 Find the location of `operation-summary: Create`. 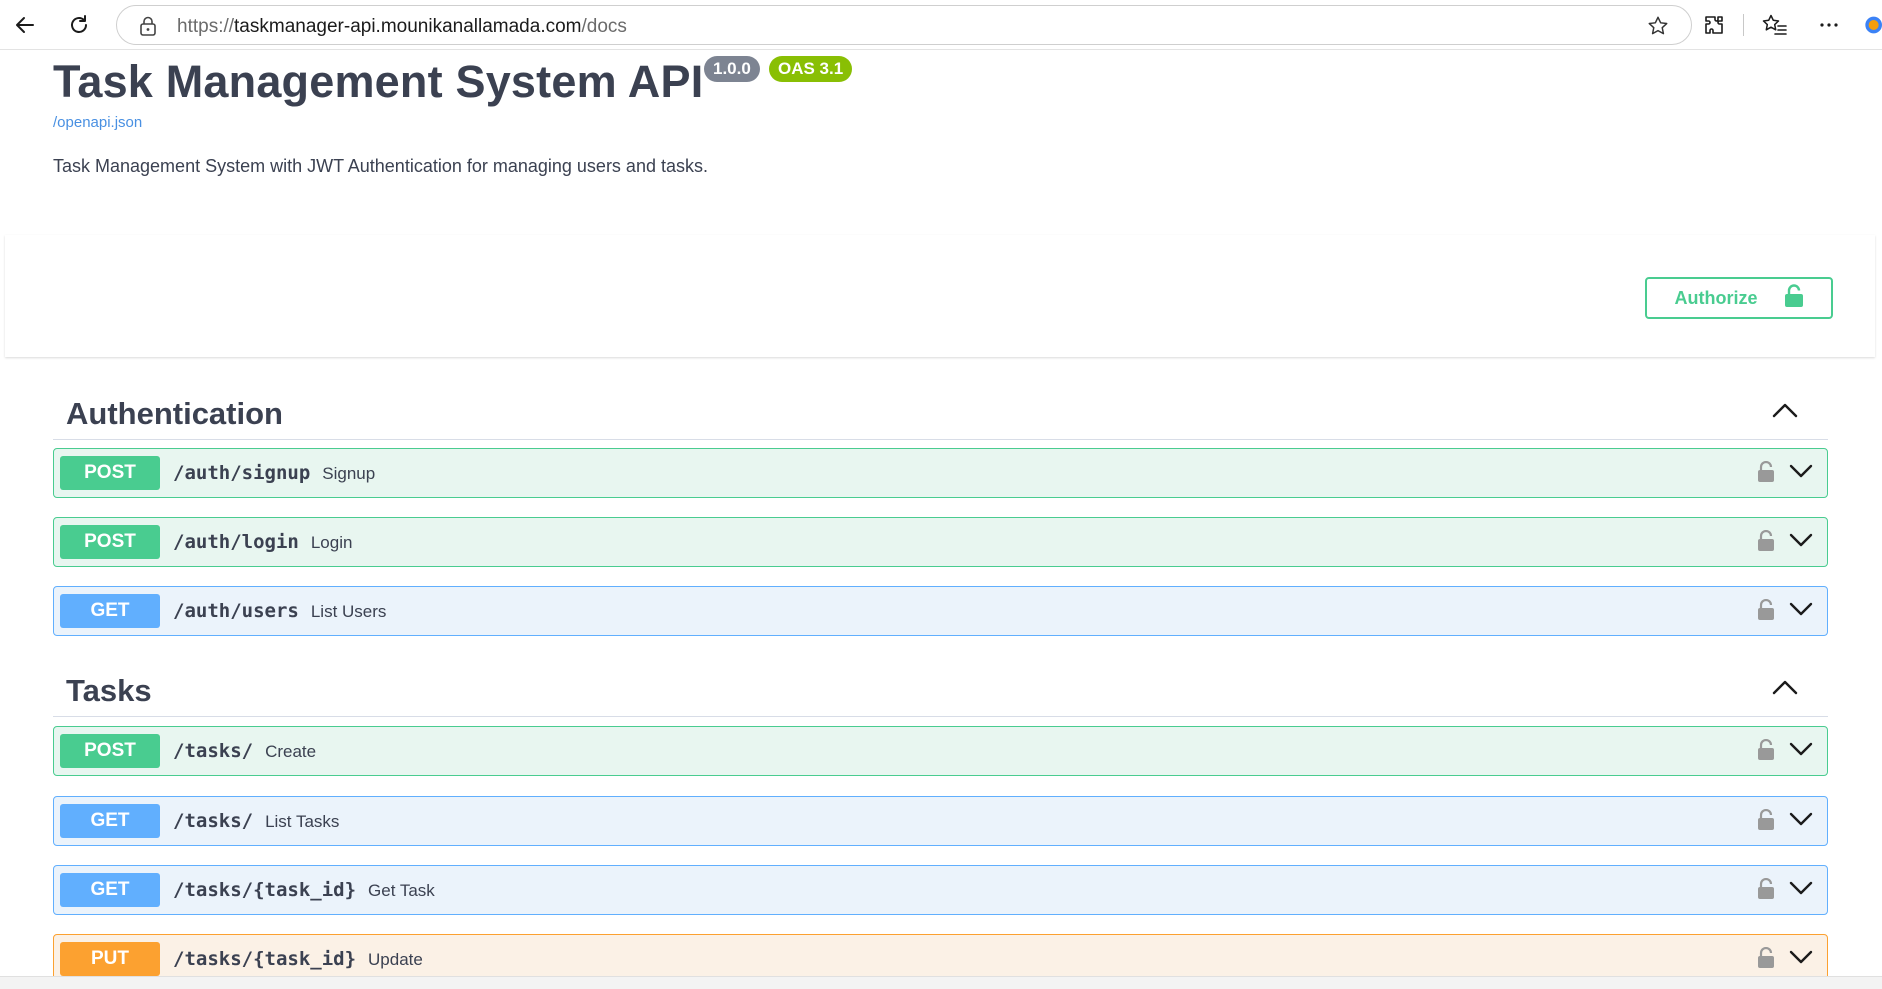

operation-summary: Create is located at coordinates (291, 751).